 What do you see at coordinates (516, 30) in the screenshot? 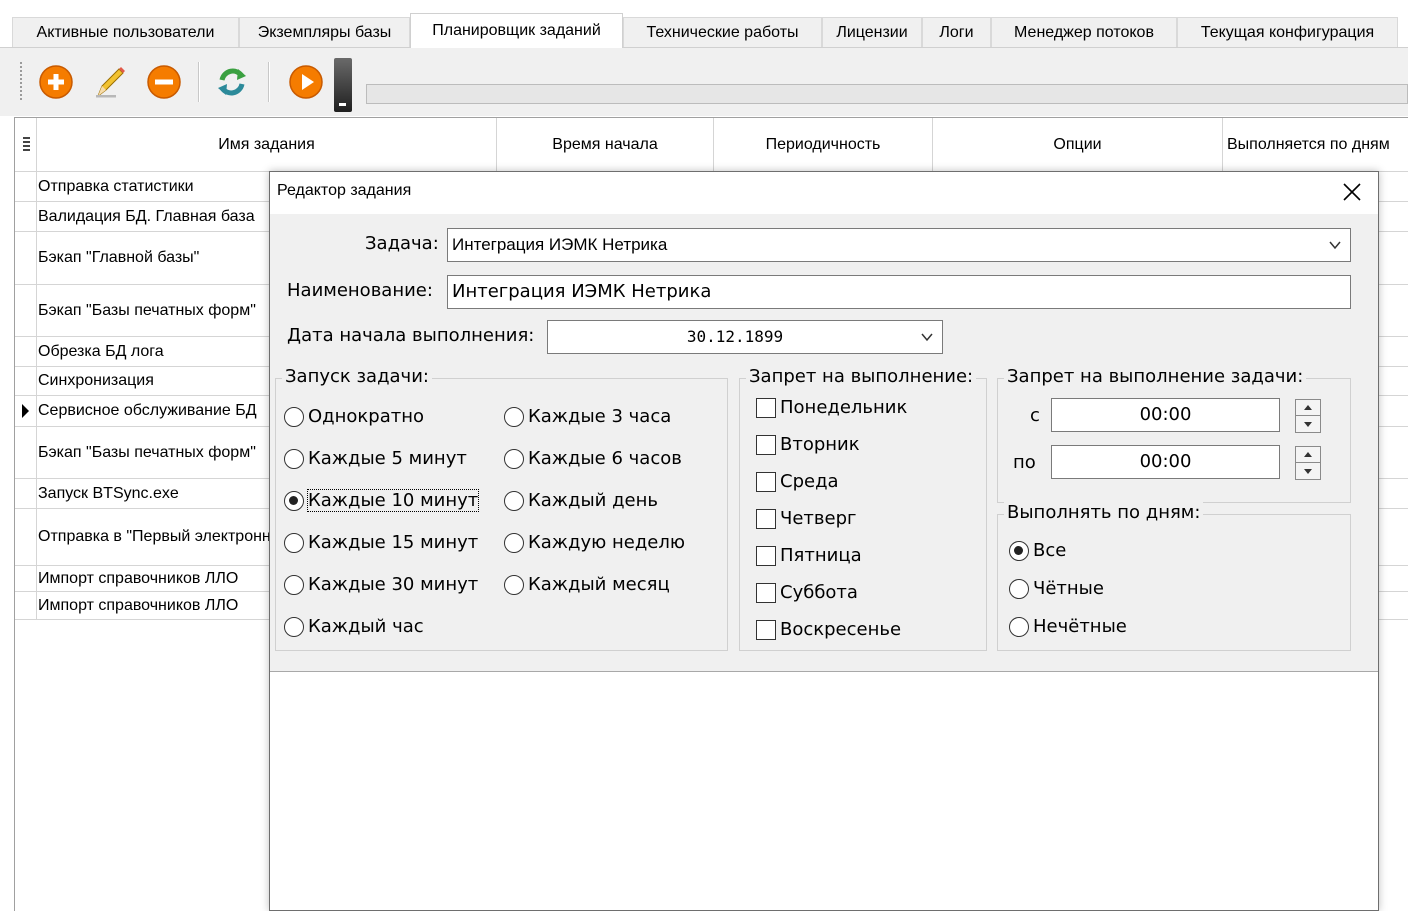
I see `tab-task-scheduler: Планировщик заданий` at bounding box center [516, 30].